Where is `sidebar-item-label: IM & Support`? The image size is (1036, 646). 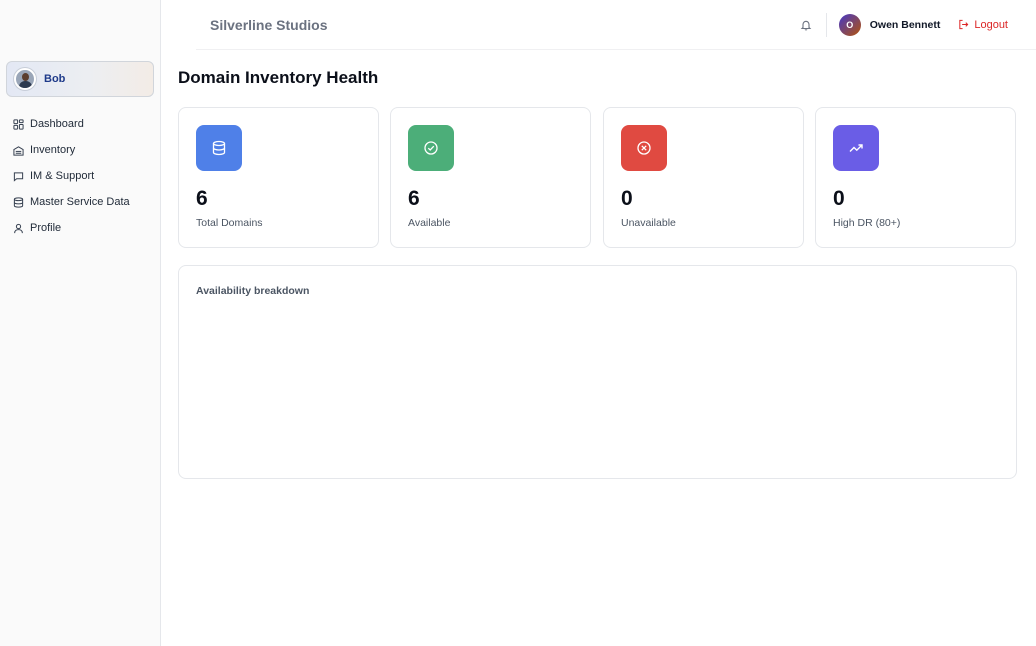 sidebar-item-label: IM & Support is located at coordinates (62, 176).